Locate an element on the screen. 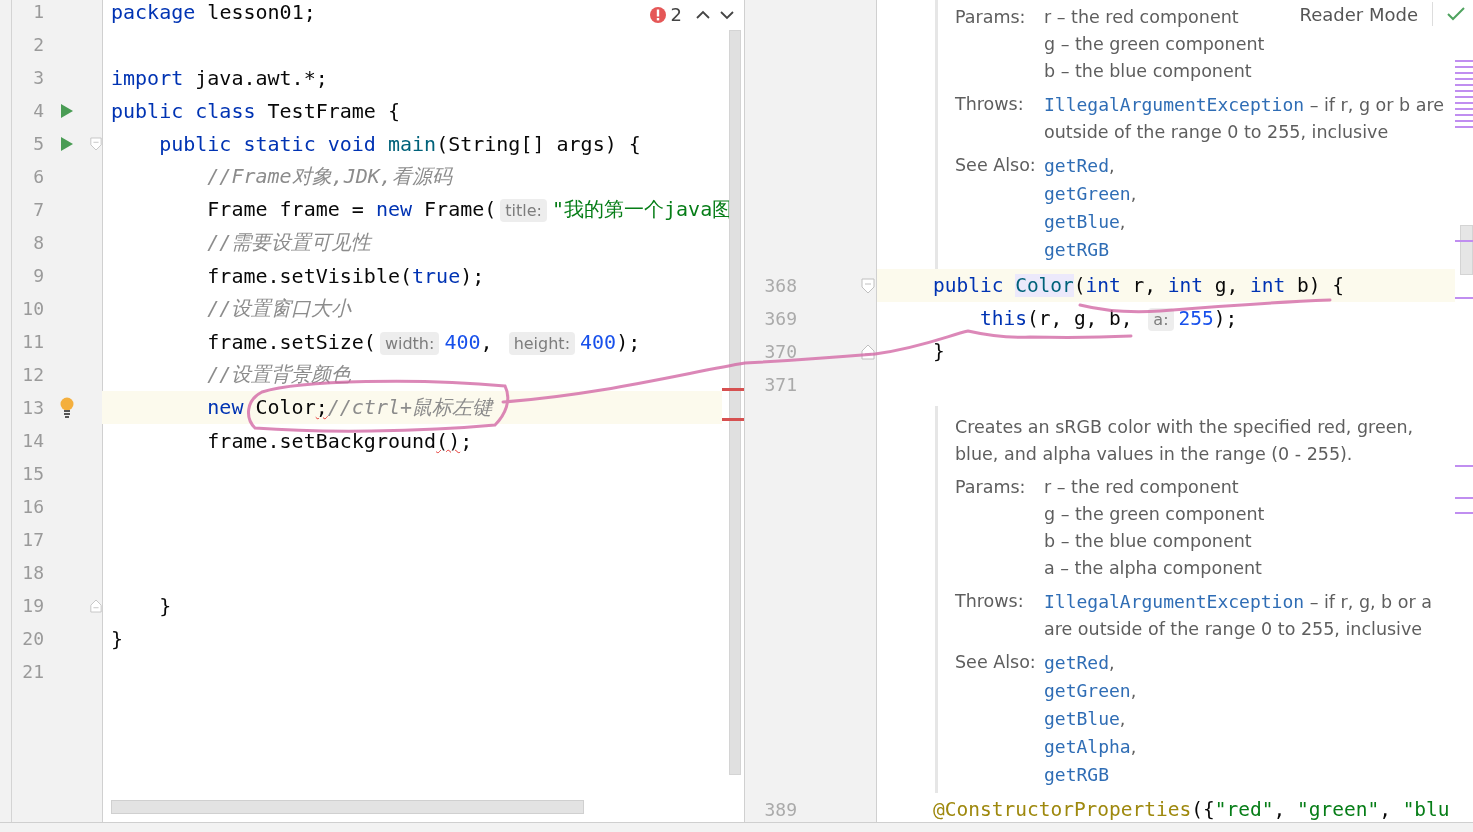 Image resolution: width=1473 pixels, height=832 pixels. doc-link: getAlpha is located at coordinates (1087, 746).